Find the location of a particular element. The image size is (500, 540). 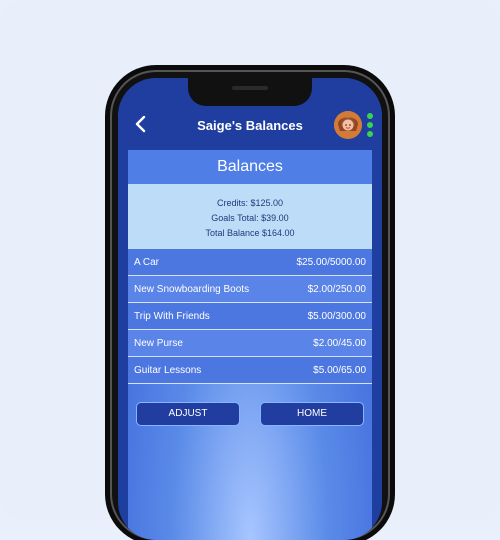

list-item: New Snowboarding Boots $2.00/250.00 is located at coordinates (250, 289).